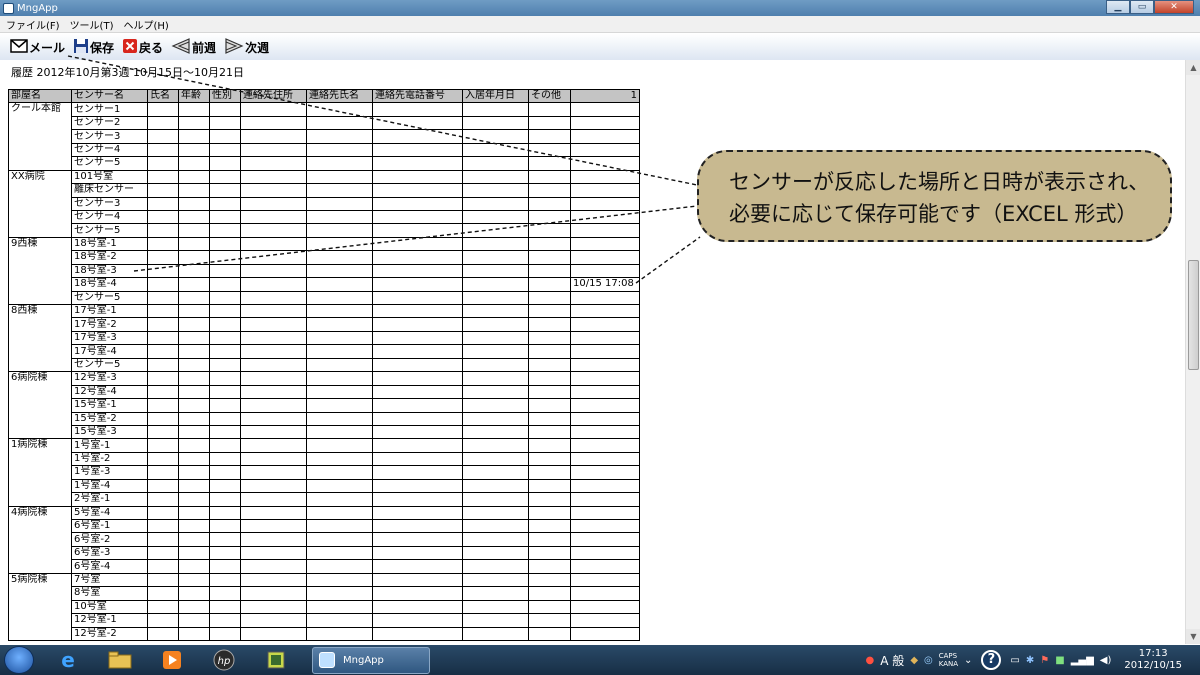 Image resolution: width=1200 pixels, height=675 pixels. Describe the element at coordinates (948, 656) in the screenshot. I see `caps-label: CAPS` at that location.